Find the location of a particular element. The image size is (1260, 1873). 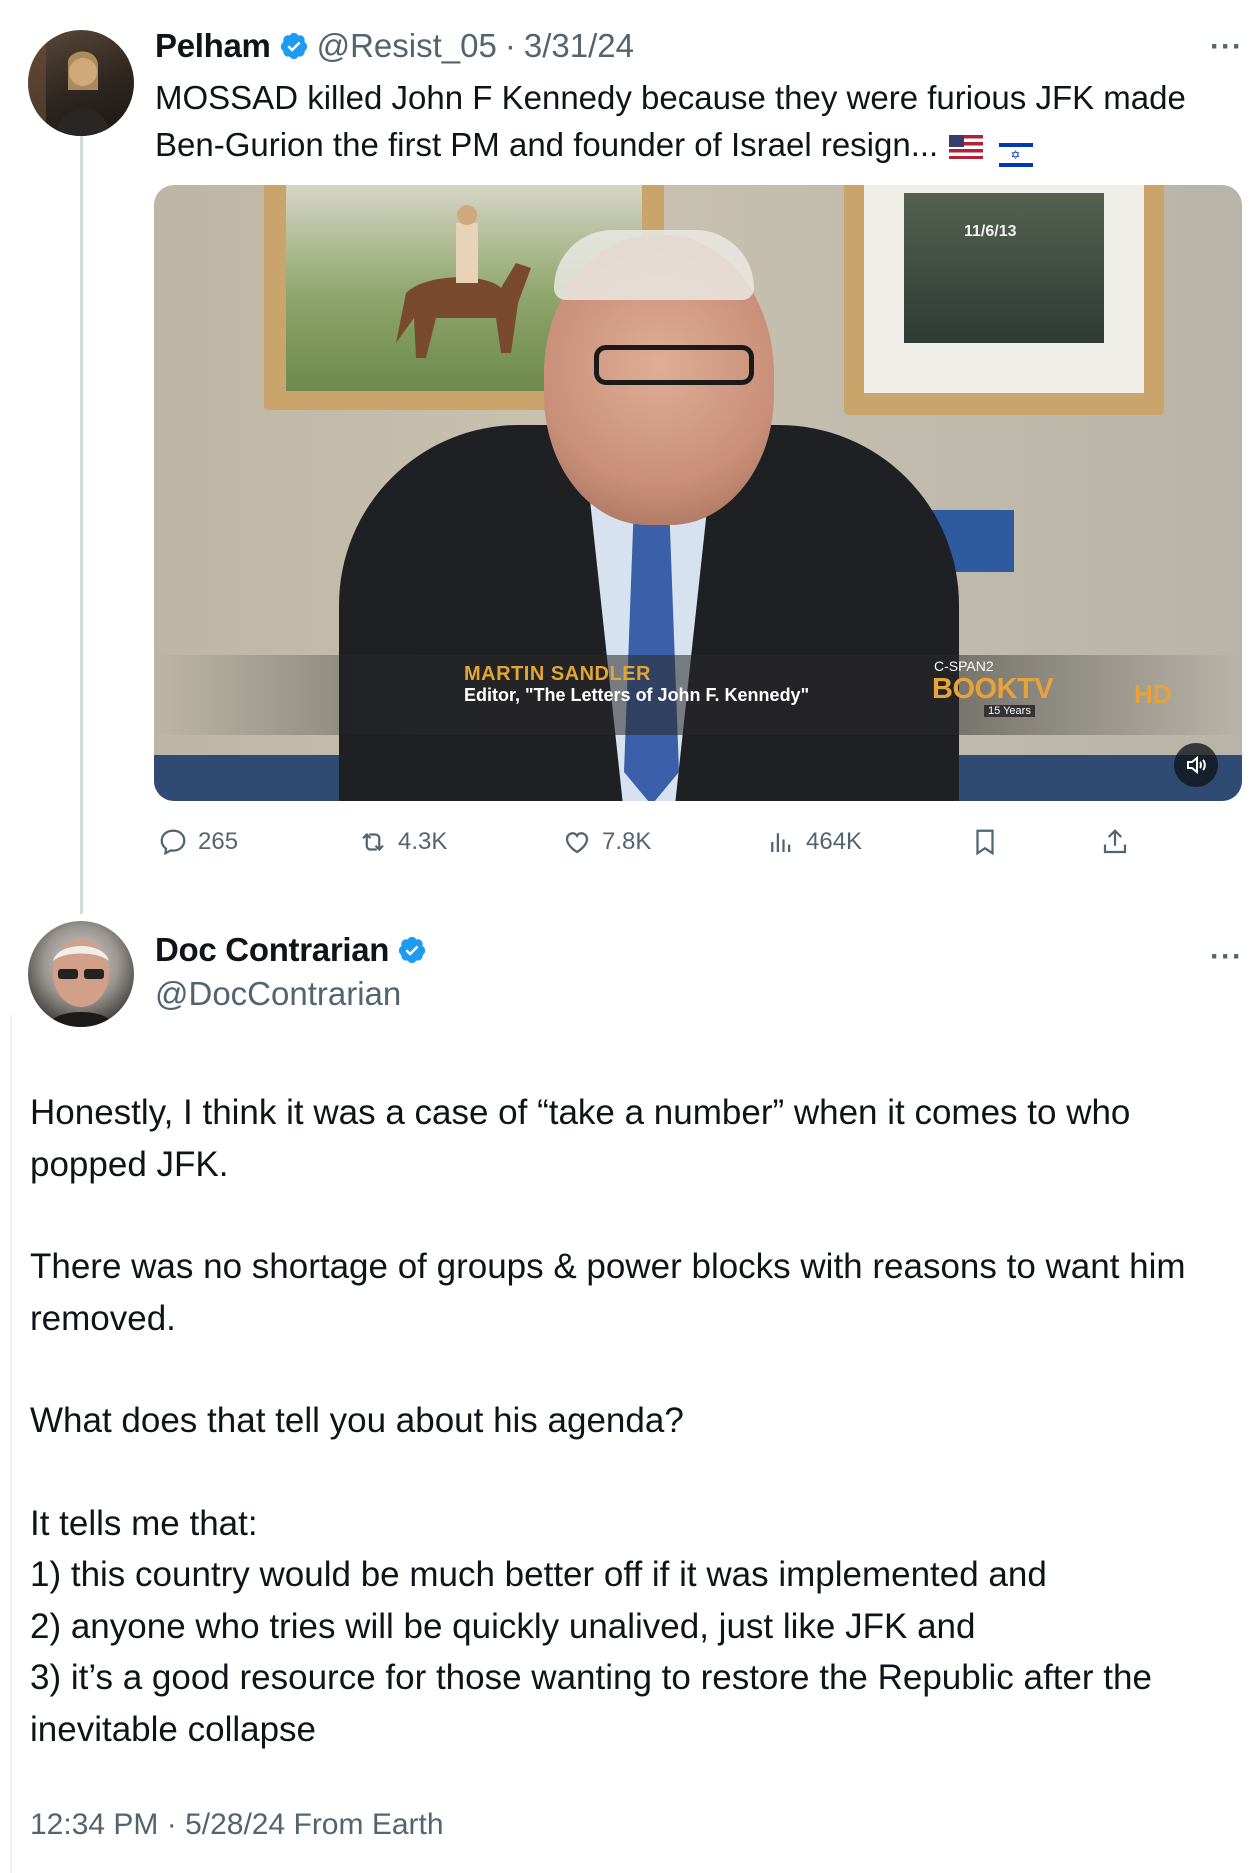

share-icon is located at coordinates (1115, 841).